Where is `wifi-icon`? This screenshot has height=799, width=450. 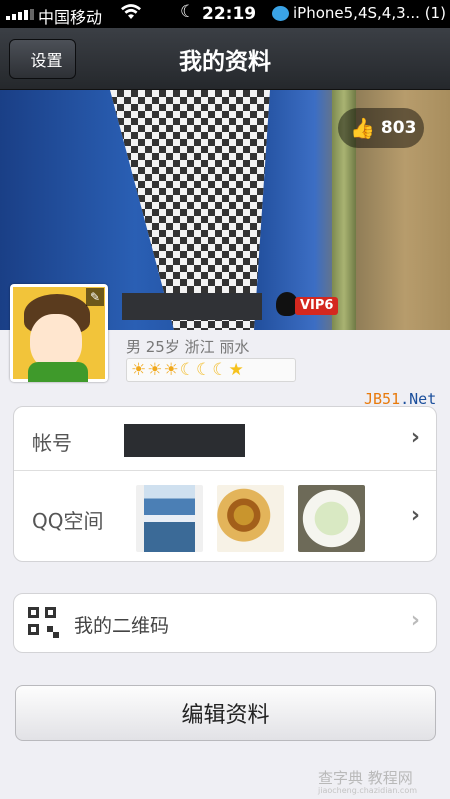
wifi-icon is located at coordinates (131, 14).